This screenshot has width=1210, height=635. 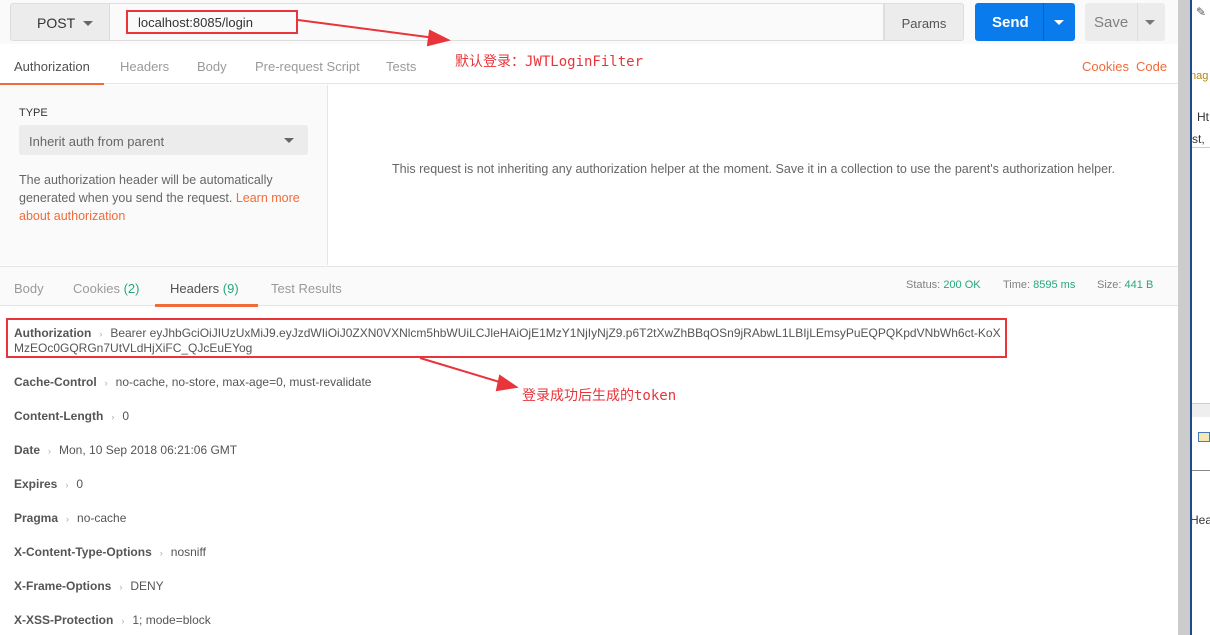 What do you see at coordinates (1199, 76) in the screenshot?
I see `side-text: nag` at bounding box center [1199, 76].